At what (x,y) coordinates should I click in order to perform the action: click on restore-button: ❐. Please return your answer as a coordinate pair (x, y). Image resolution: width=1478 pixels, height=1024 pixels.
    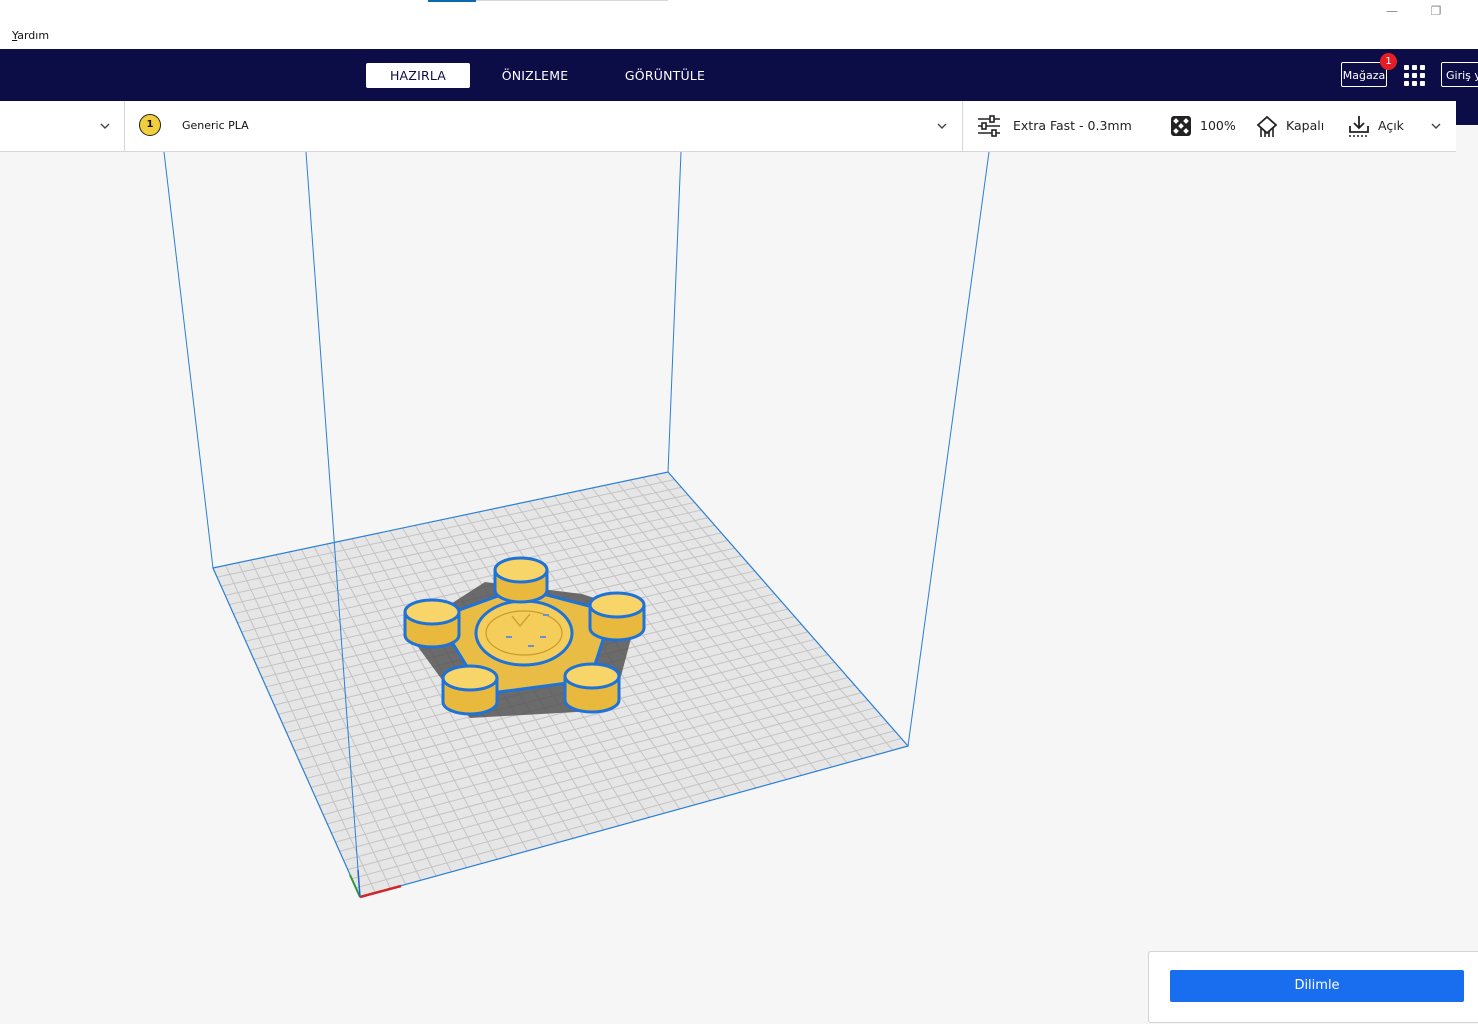
    Looking at the image, I should click on (1436, 12).